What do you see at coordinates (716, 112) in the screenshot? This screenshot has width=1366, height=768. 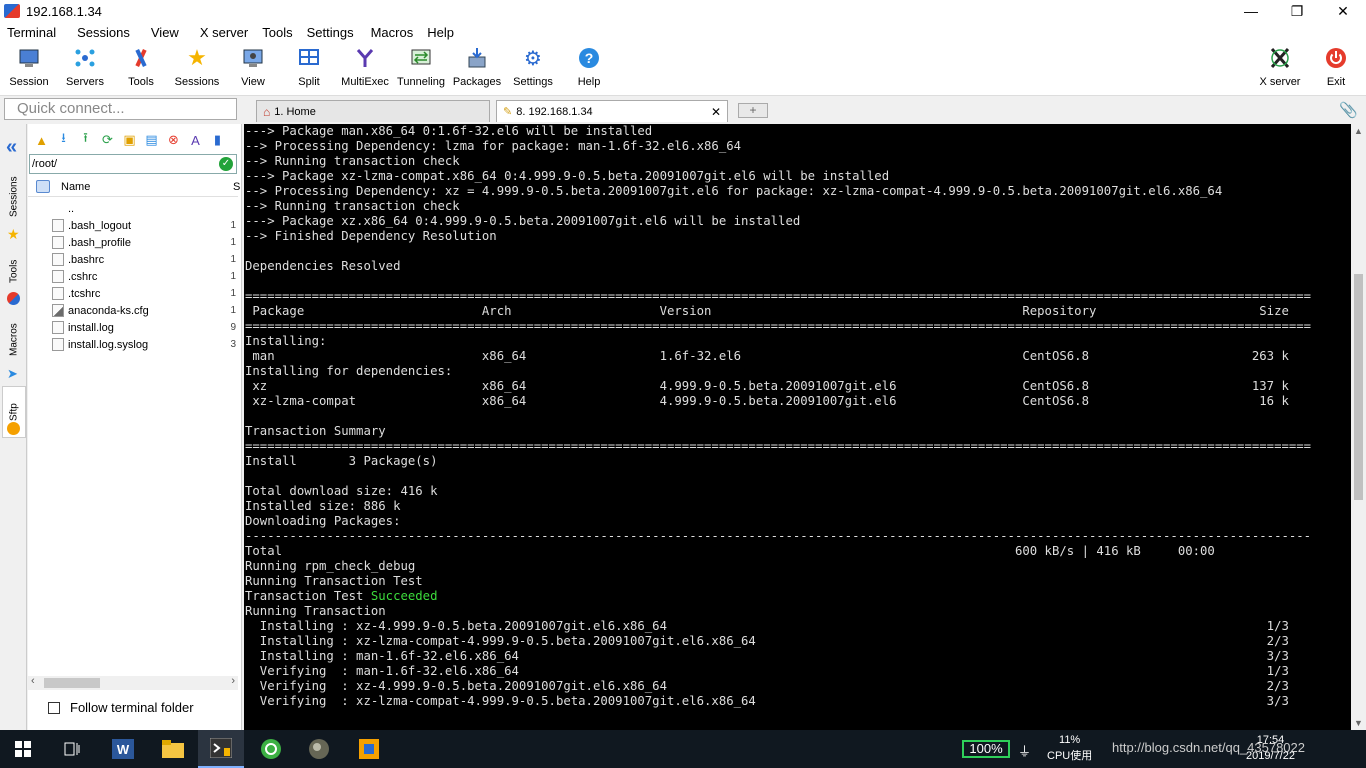 I see `tab-close-icon: ✕` at bounding box center [716, 112].